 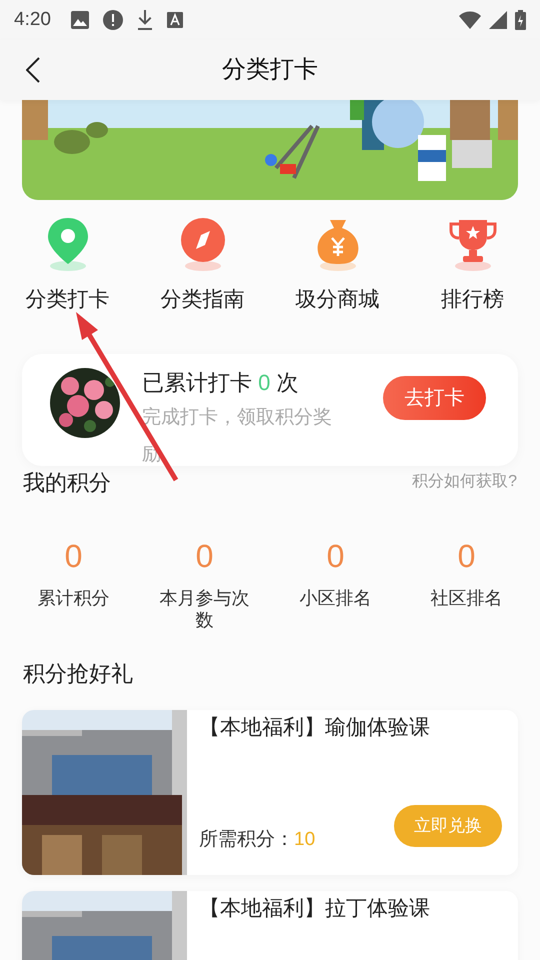 I want to click on alert-icon, so click(x=112, y=20).